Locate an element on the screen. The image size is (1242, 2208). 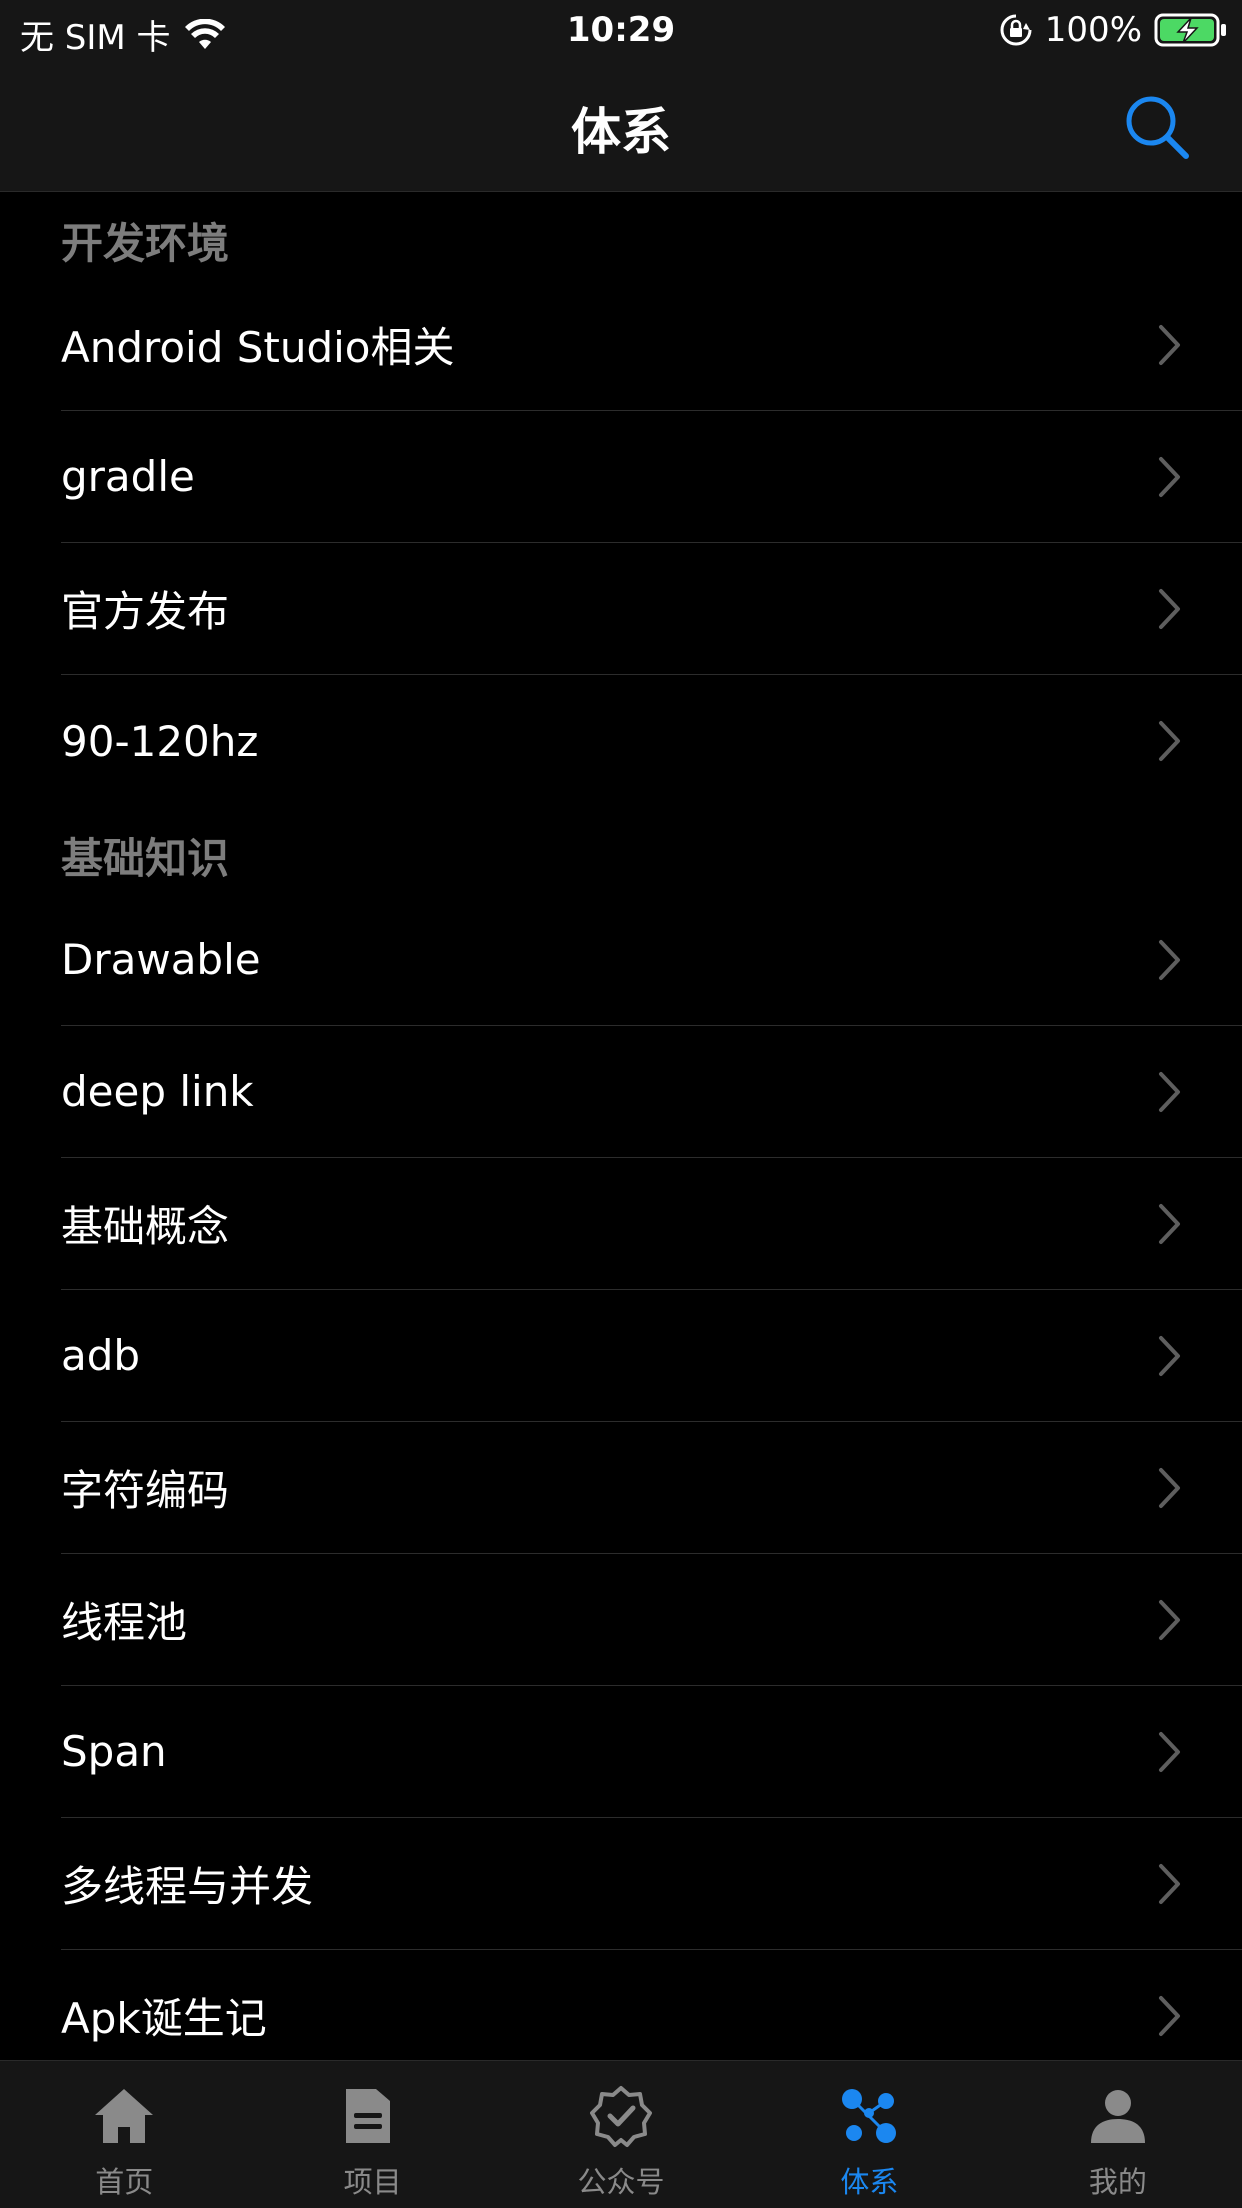
list-item-label: 线程池 is located at coordinates (124, 1622).